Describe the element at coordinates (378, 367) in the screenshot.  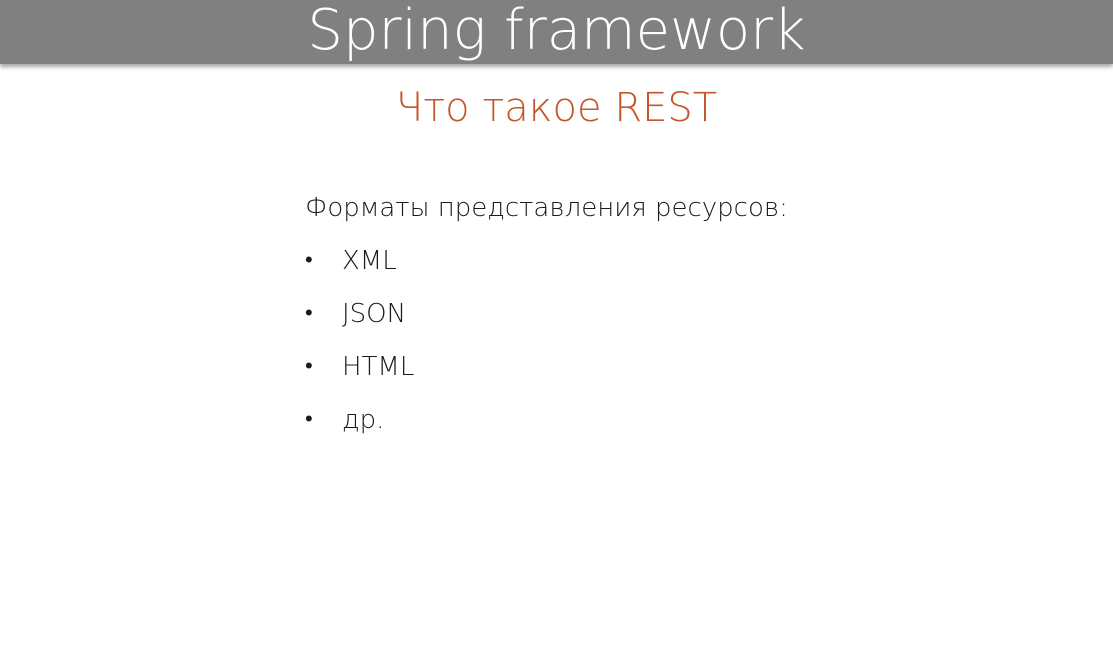
I see `list-item-label: HTML` at that location.